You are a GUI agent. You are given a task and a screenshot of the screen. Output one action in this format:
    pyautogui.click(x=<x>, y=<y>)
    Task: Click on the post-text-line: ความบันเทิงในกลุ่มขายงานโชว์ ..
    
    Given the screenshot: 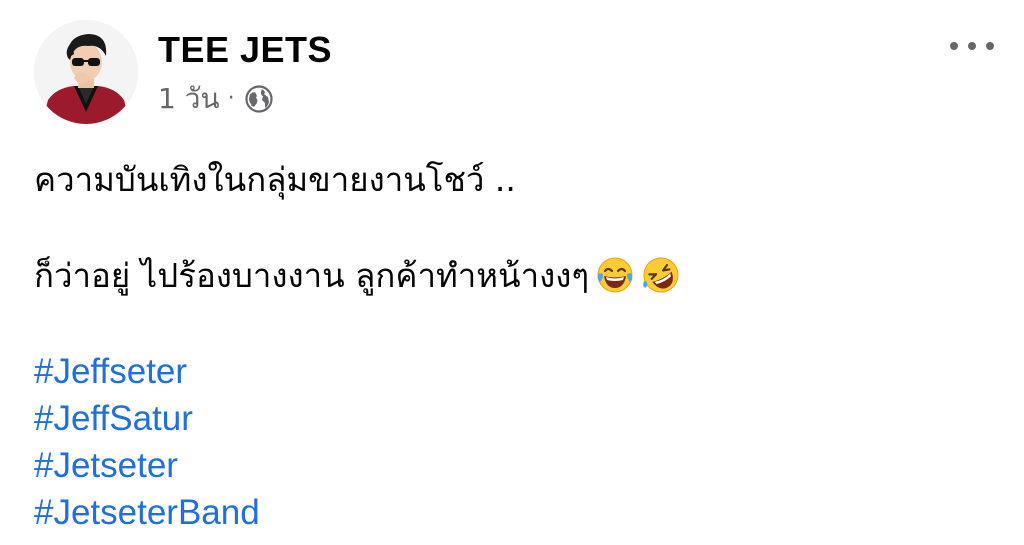 What is the action you would take?
    pyautogui.click(x=275, y=179)
    